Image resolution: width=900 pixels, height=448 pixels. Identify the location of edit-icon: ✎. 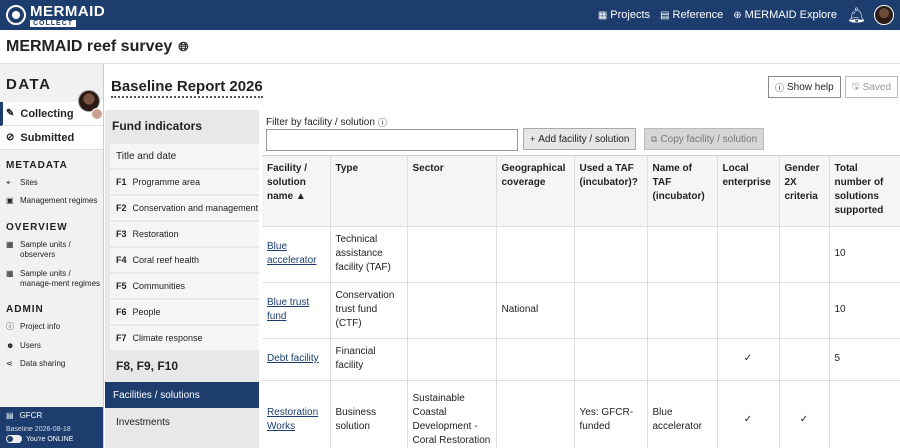
(10, 113).